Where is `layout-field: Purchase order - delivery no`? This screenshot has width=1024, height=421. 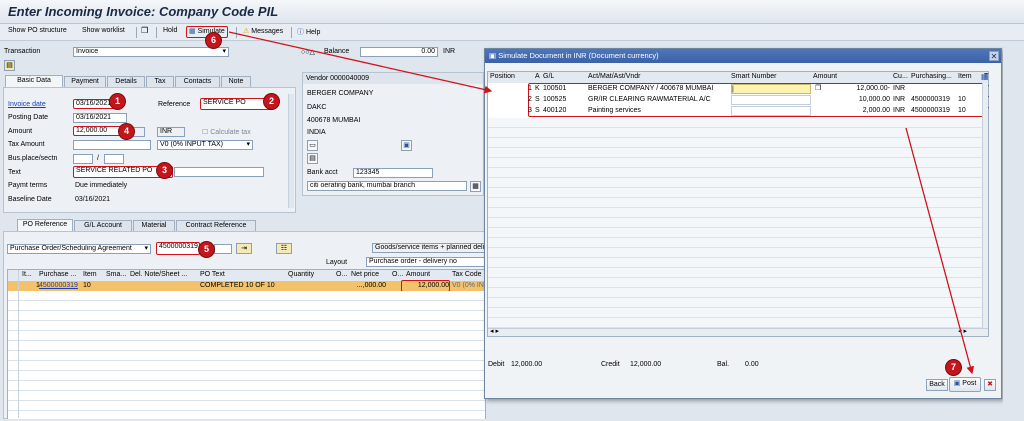
layout-field: Purchase order - delivery no is located at coordinates (426, 262).